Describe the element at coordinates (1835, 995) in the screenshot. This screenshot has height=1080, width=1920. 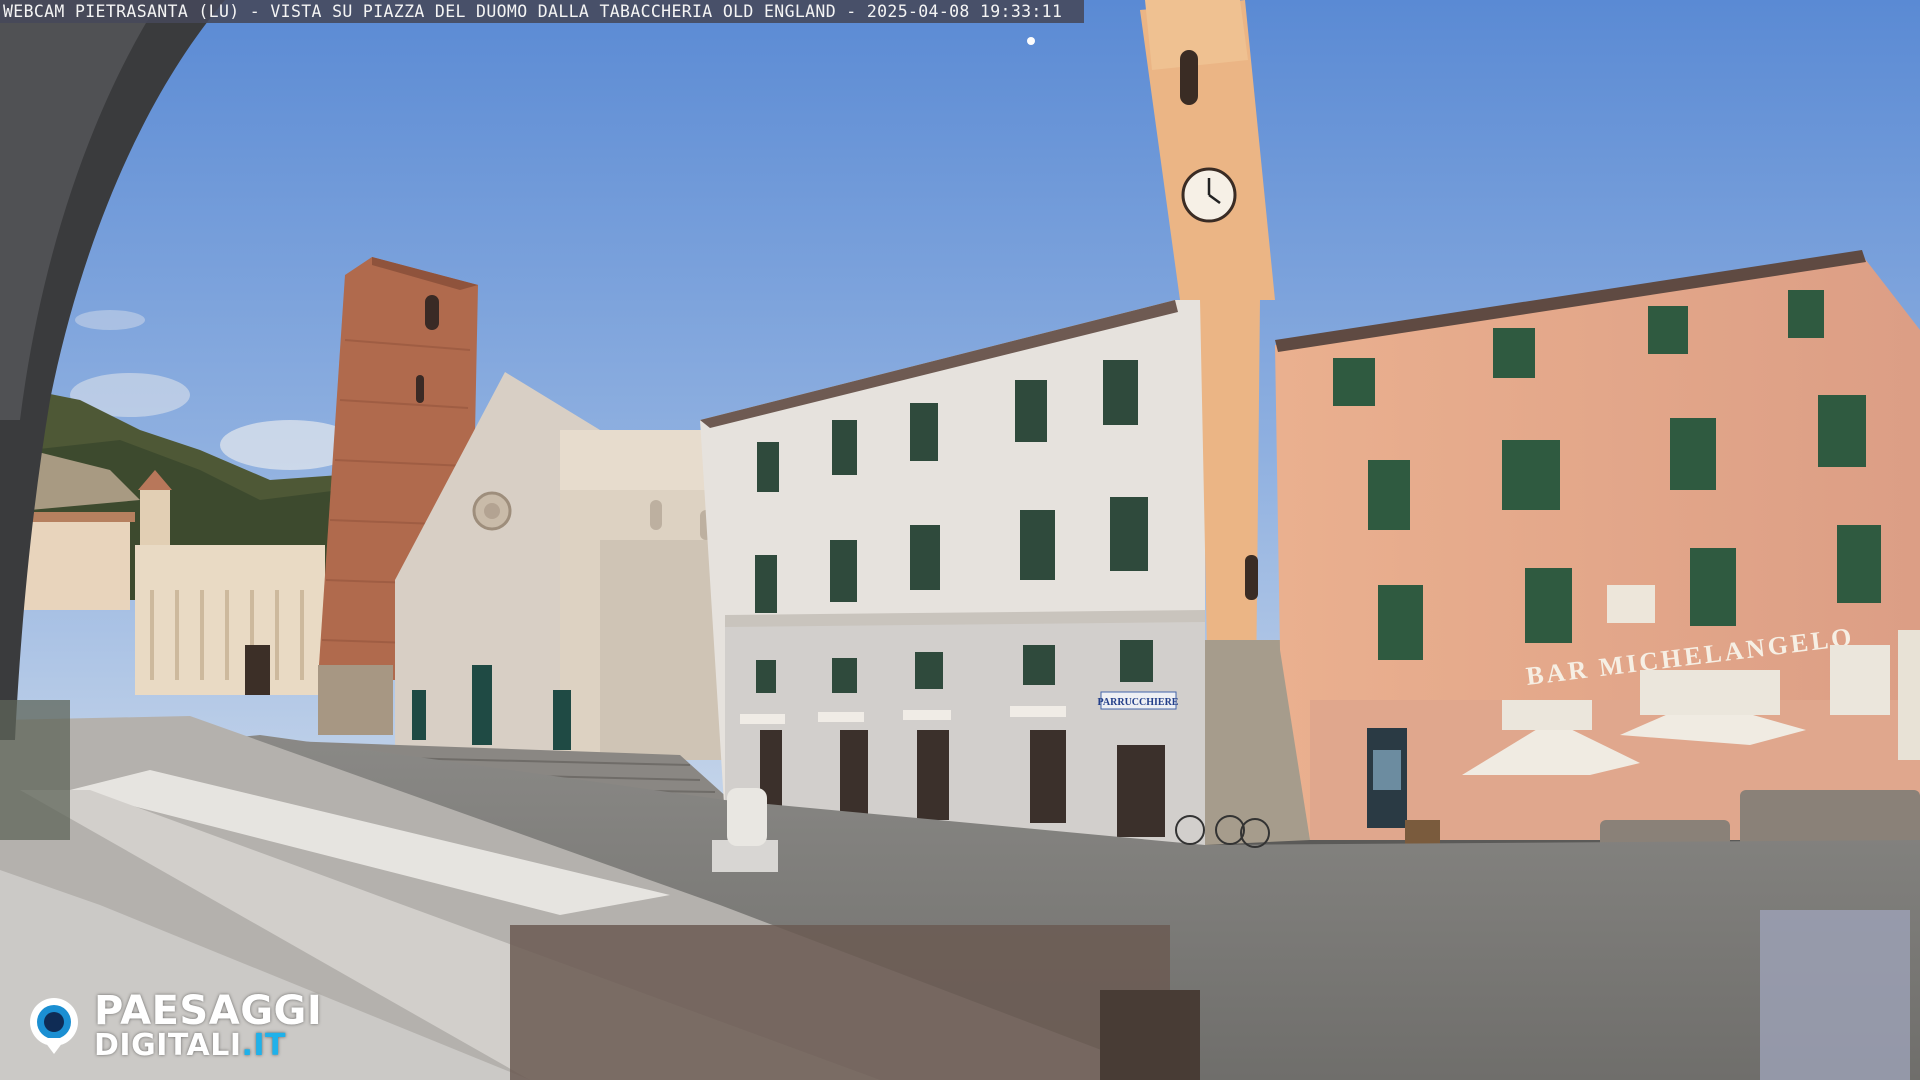
I see `blurred-object` at that location.